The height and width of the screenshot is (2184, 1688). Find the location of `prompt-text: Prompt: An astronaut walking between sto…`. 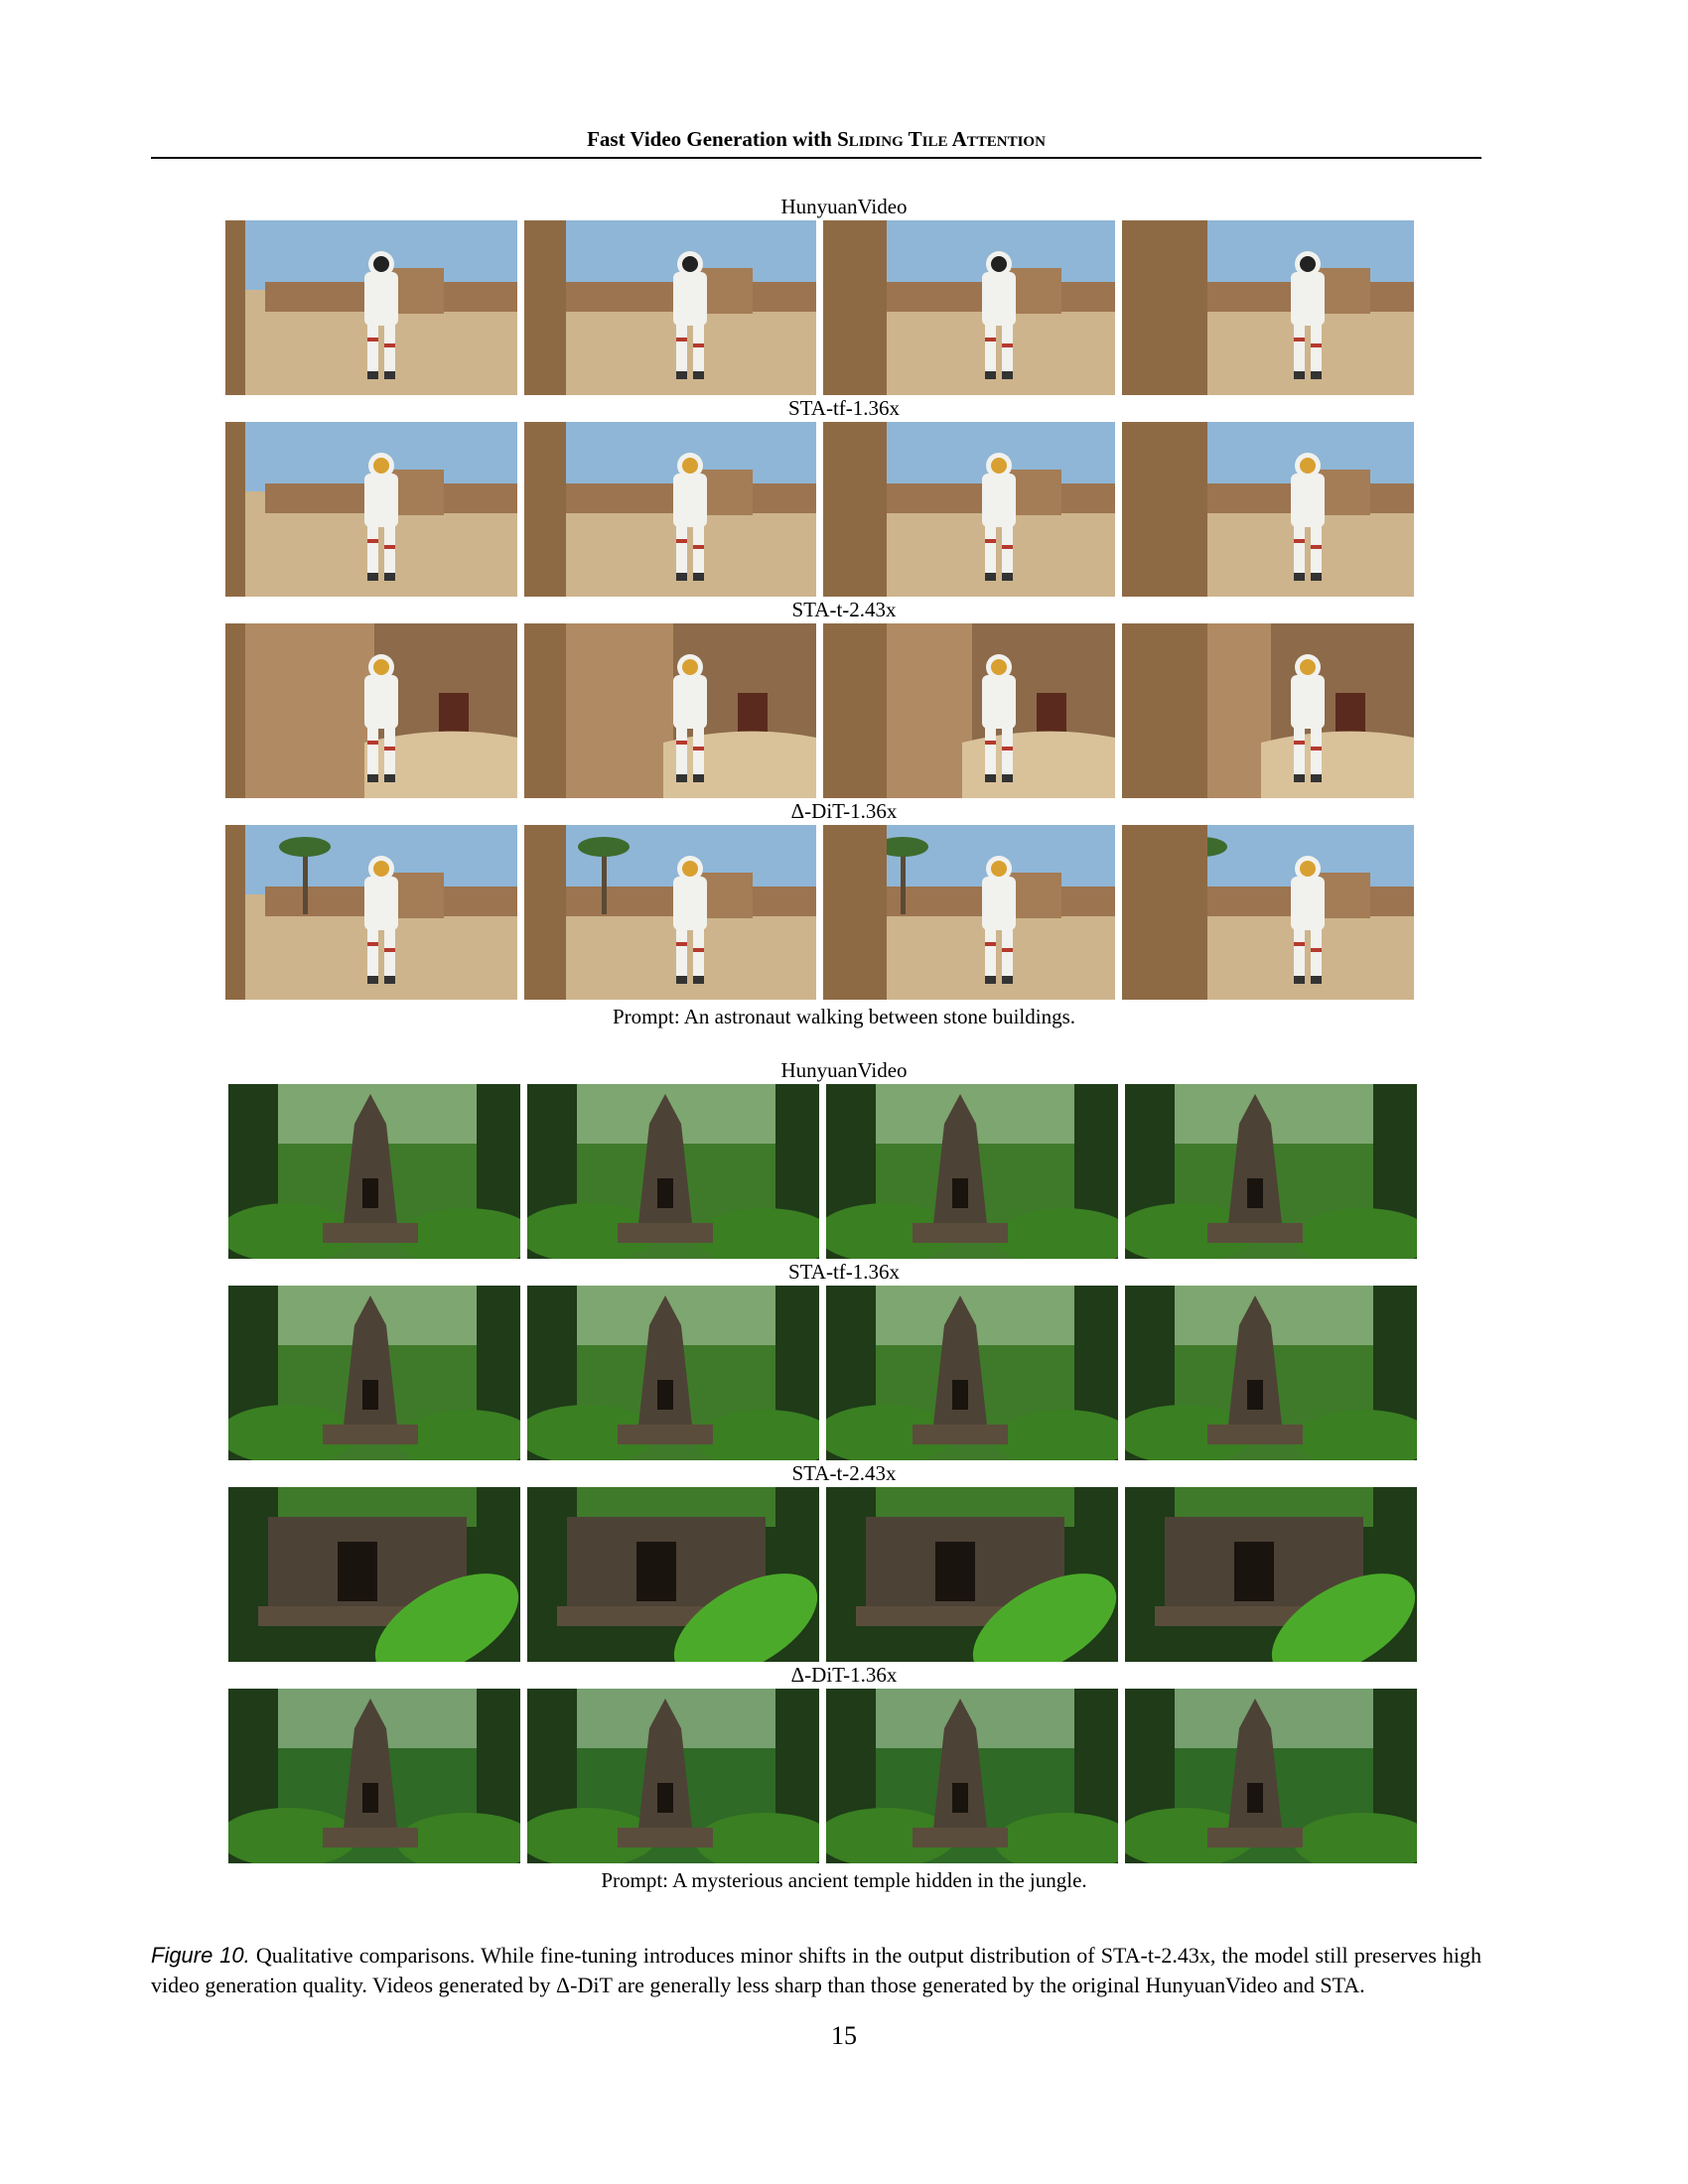

prompt-text: Prompt: An astronaut walking between sto… is located at coordinates (844, 1016).